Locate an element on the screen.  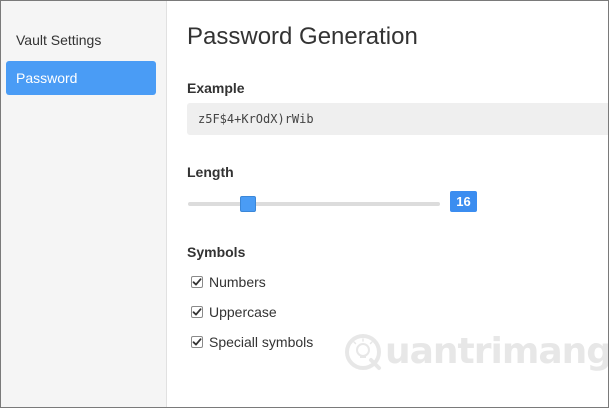
watermark: uantrimang is located at coordinates (476, 351).